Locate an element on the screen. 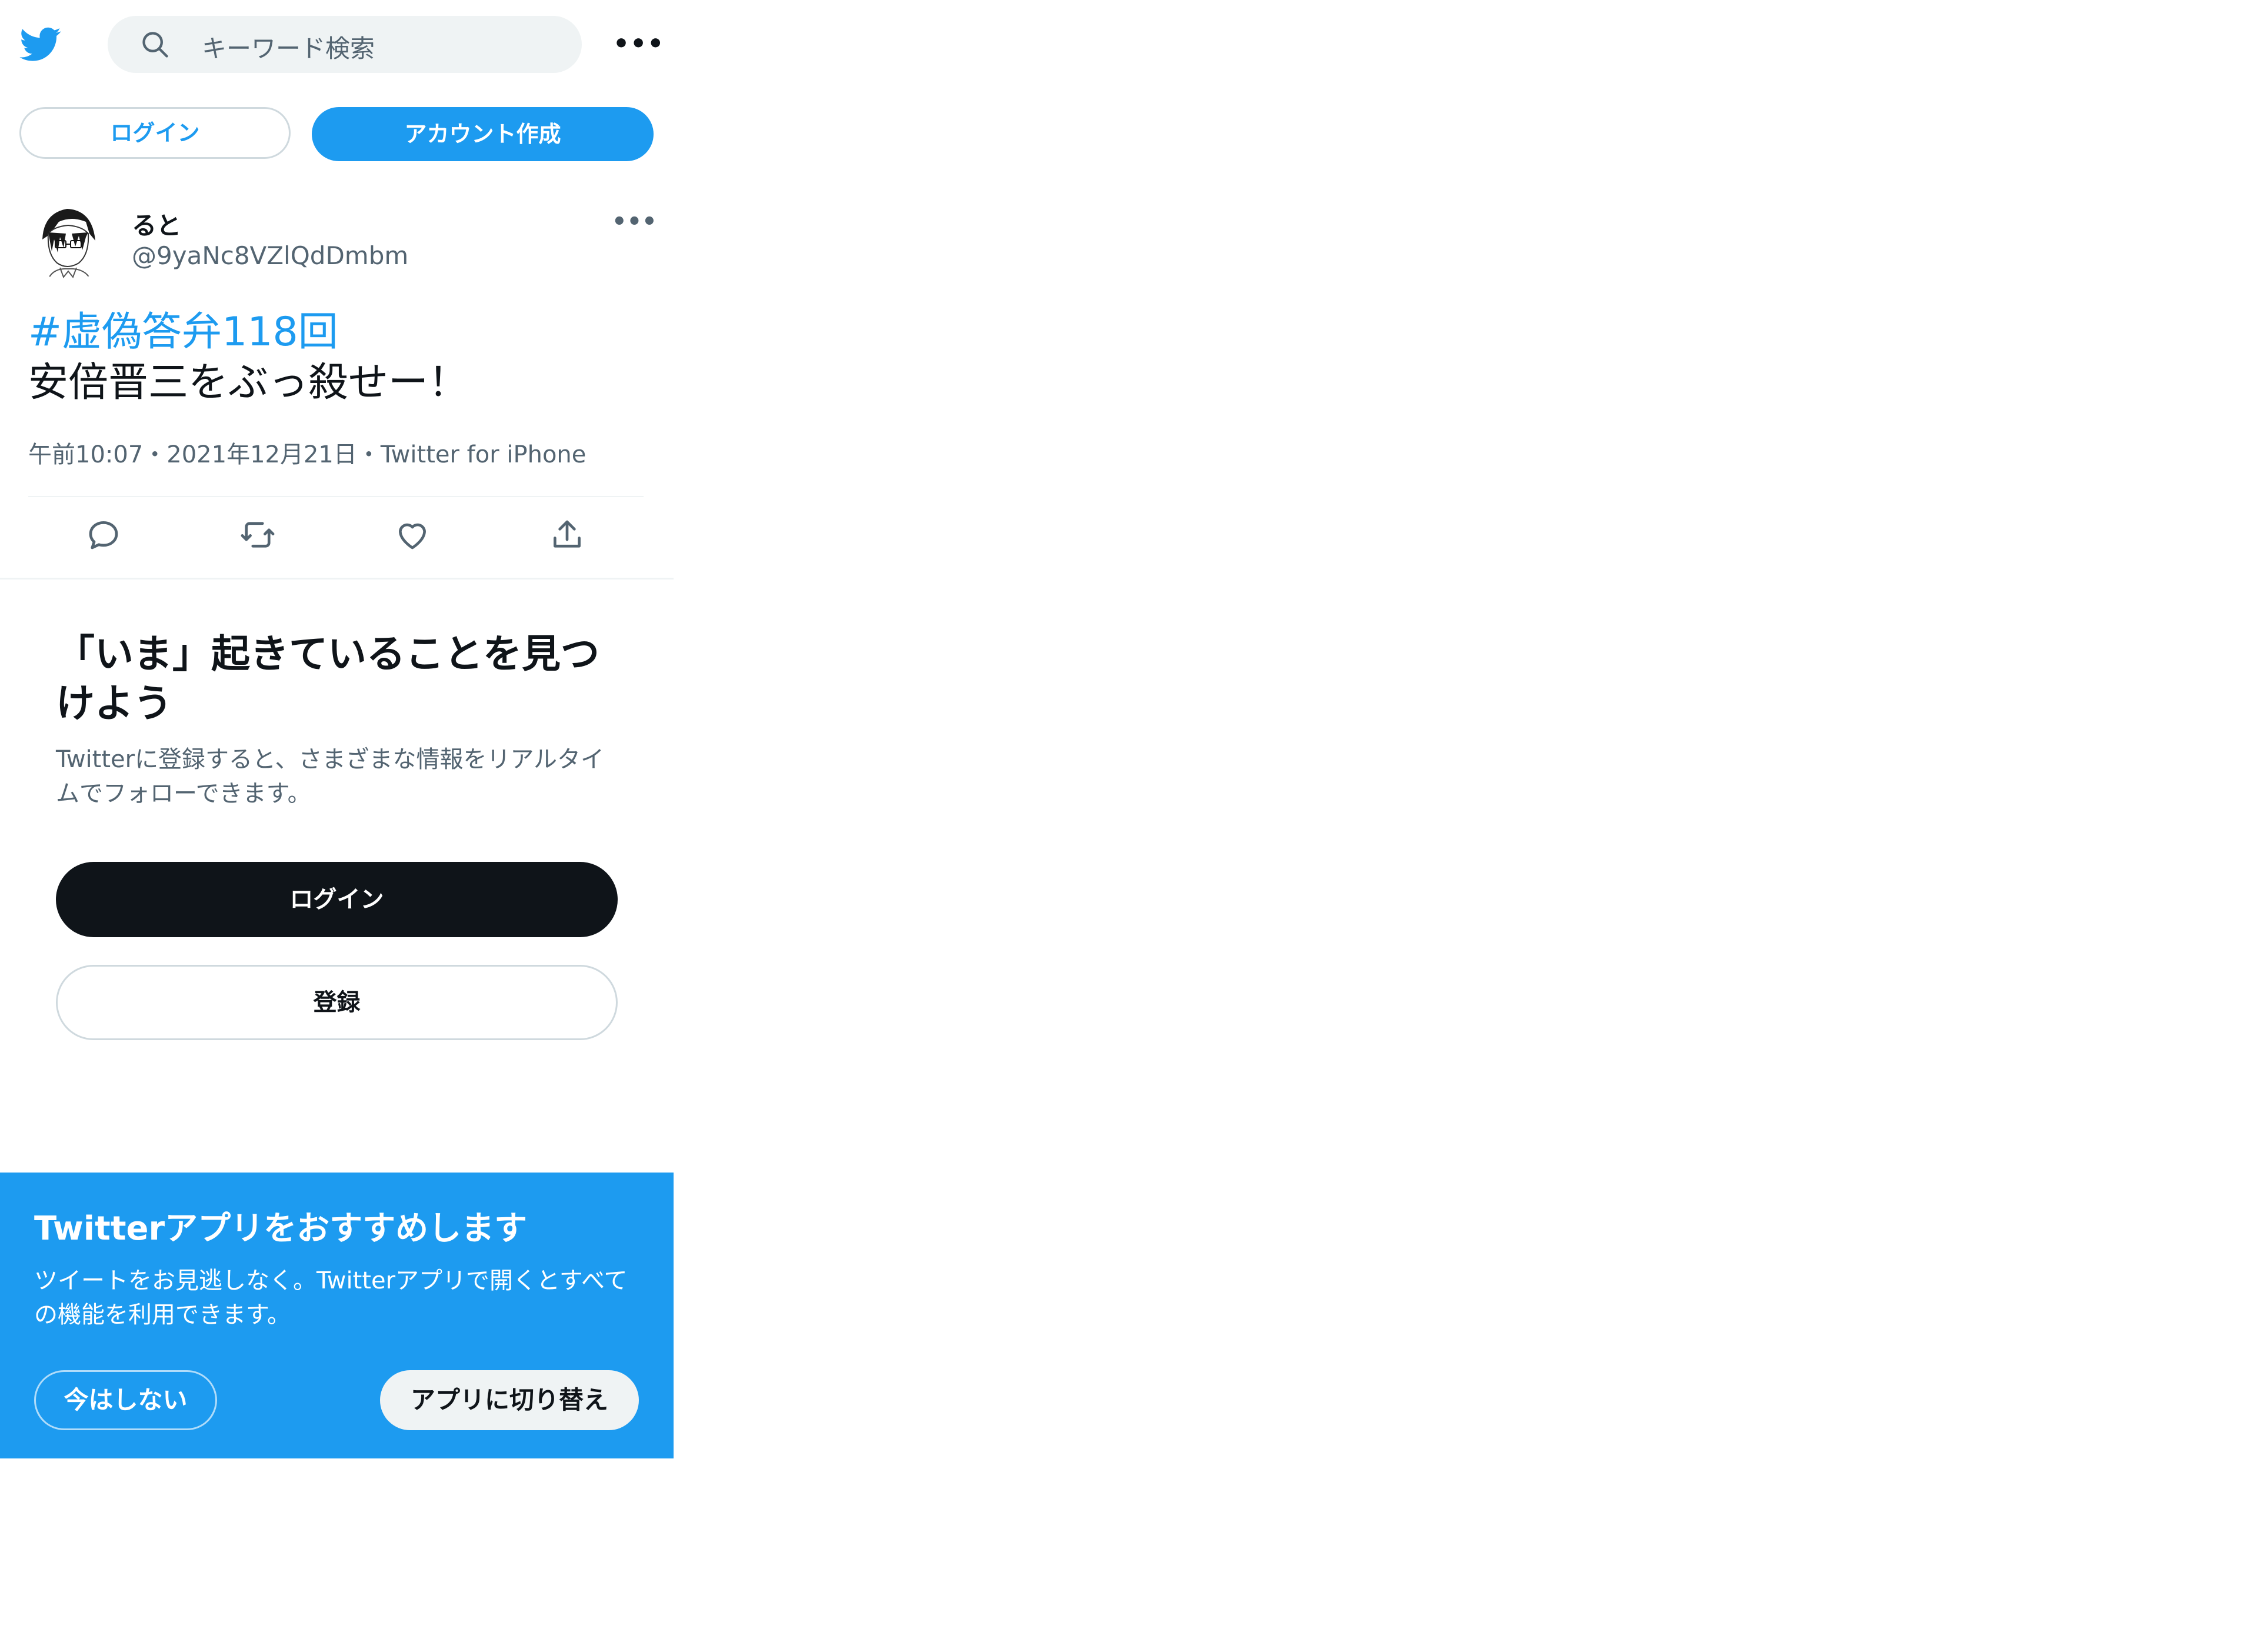 The height and width of the screenshot is (1652, 2266). app-banner-title: Twitterアプリをおすすめします is located at coordinates (281, 1229).